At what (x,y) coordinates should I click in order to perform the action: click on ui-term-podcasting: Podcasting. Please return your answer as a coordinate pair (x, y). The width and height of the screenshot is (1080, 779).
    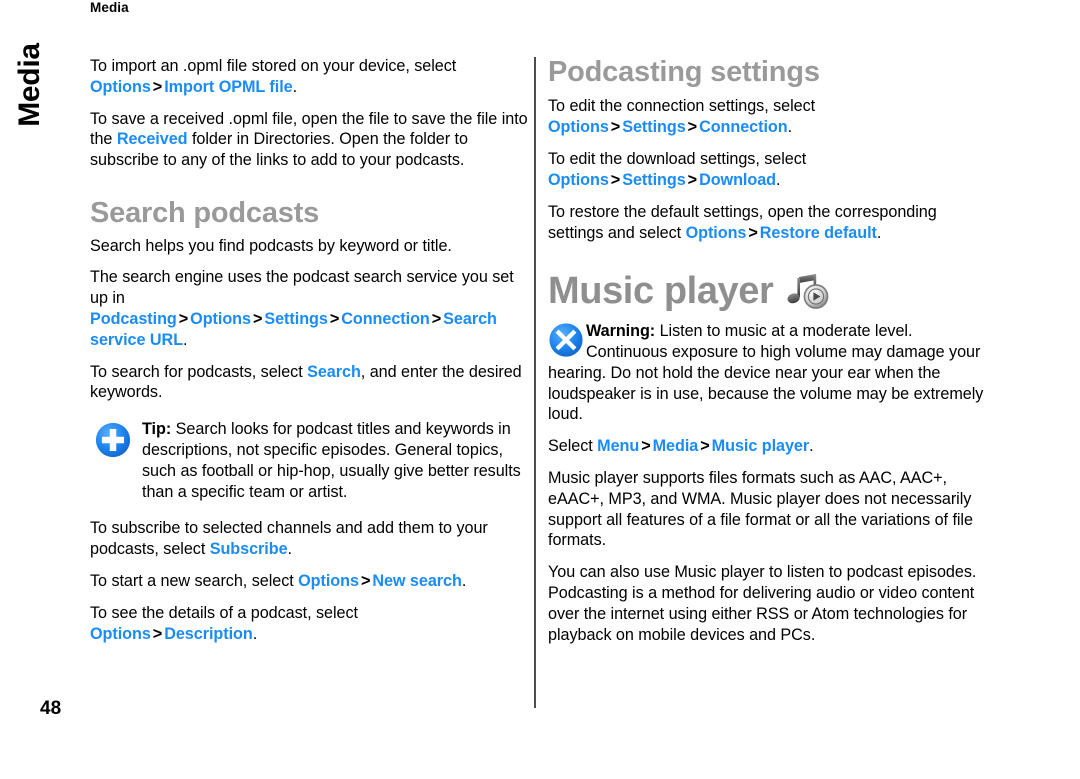
    Looking at the image, I should click on (133, 318).